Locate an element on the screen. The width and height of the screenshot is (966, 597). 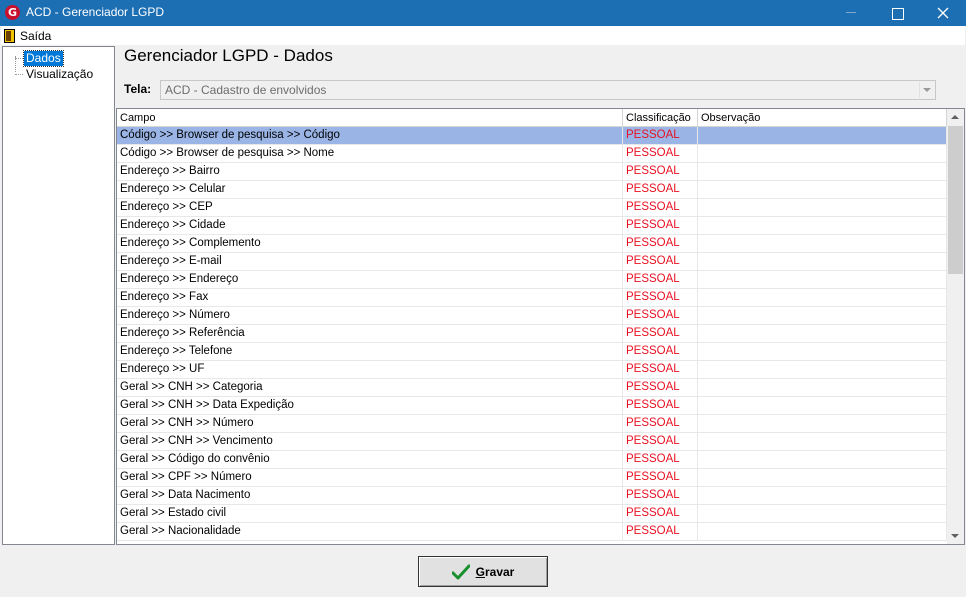
table-row: Geral >> CNH >> Categoria PESSOAL is located at coordinates (532, 388).